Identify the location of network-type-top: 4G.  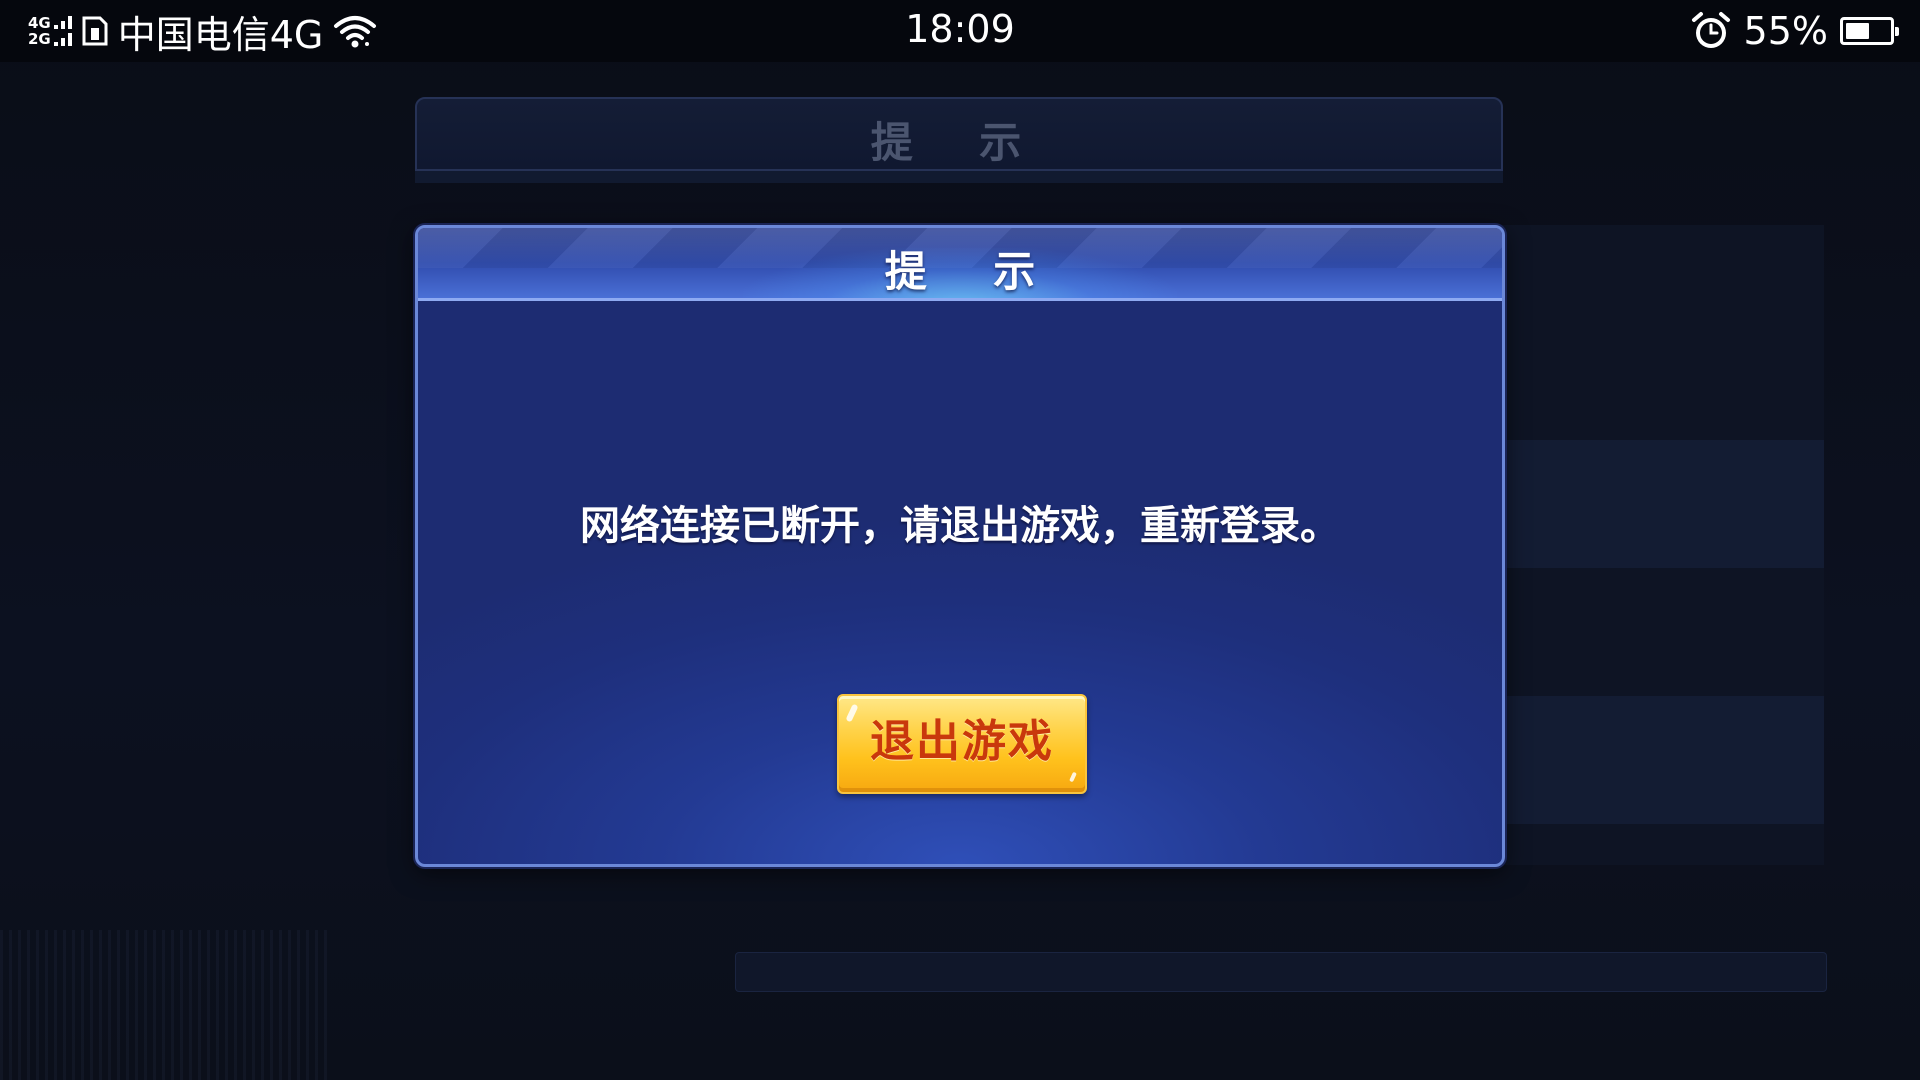
(39, 23).